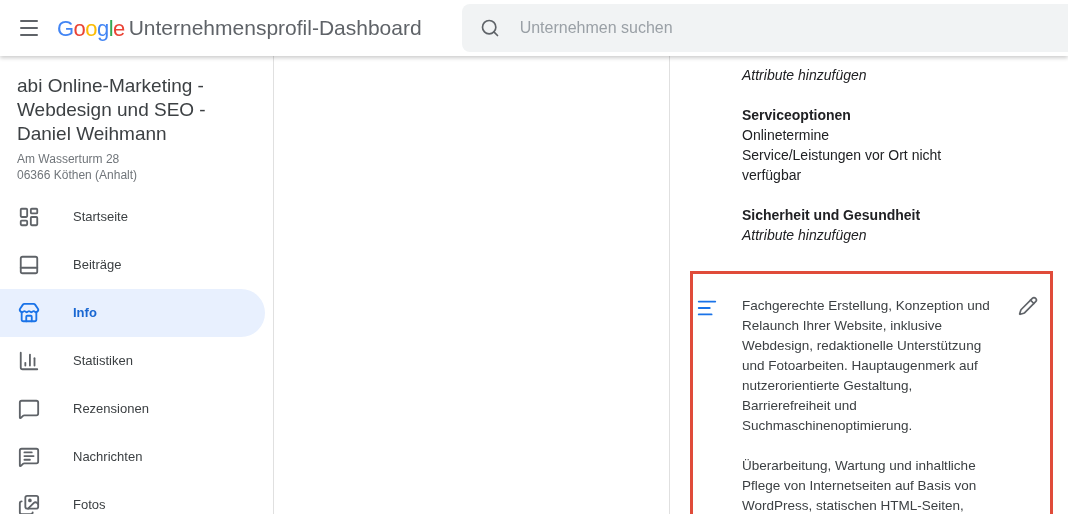 Image resolution: width=1068 pixels, height=514 pixels. I want to click on sidebar-item: Rezensionen, so click(132, 409).